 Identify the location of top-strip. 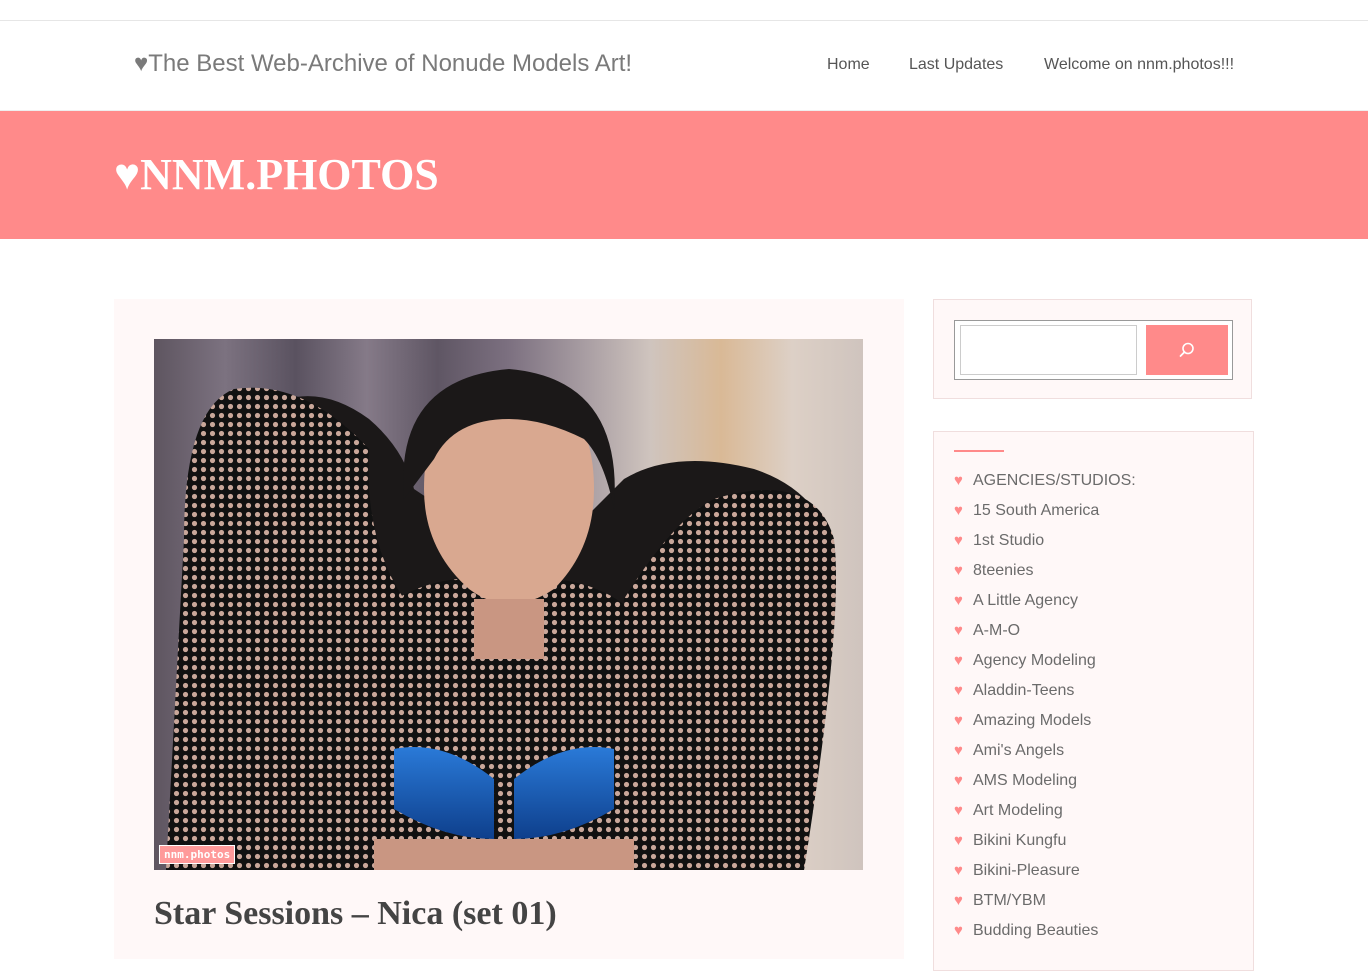
(684, 10).